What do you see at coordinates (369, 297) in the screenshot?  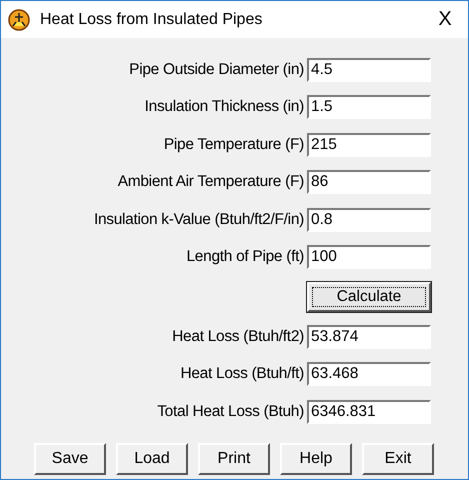 I see `calculate-button: Calculate` at bounding box center [369, 297].